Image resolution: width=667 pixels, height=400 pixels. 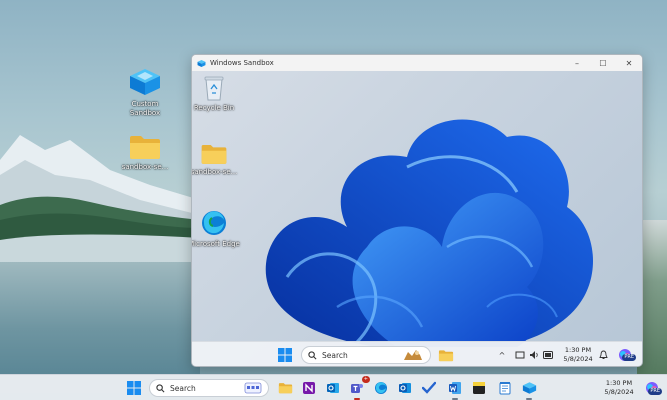 I want to click on desktop-icon-microsoft-edge: Microsoft Edge, so click(x=217, y=229).